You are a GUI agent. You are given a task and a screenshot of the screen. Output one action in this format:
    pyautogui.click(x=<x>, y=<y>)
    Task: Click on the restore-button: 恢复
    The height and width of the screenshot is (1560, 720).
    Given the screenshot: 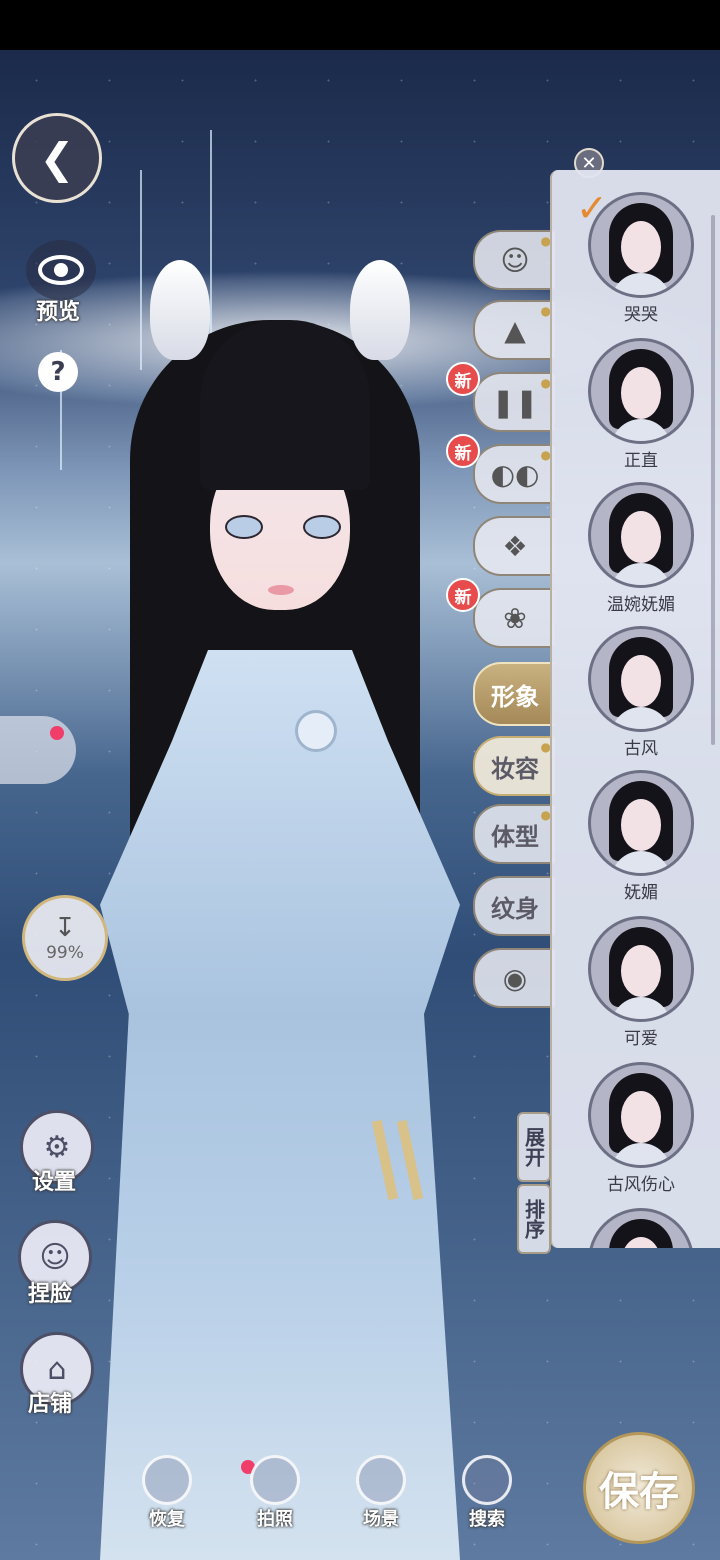 What is the action you would take?
    pyautogui.click(x=167, y=1493)
    